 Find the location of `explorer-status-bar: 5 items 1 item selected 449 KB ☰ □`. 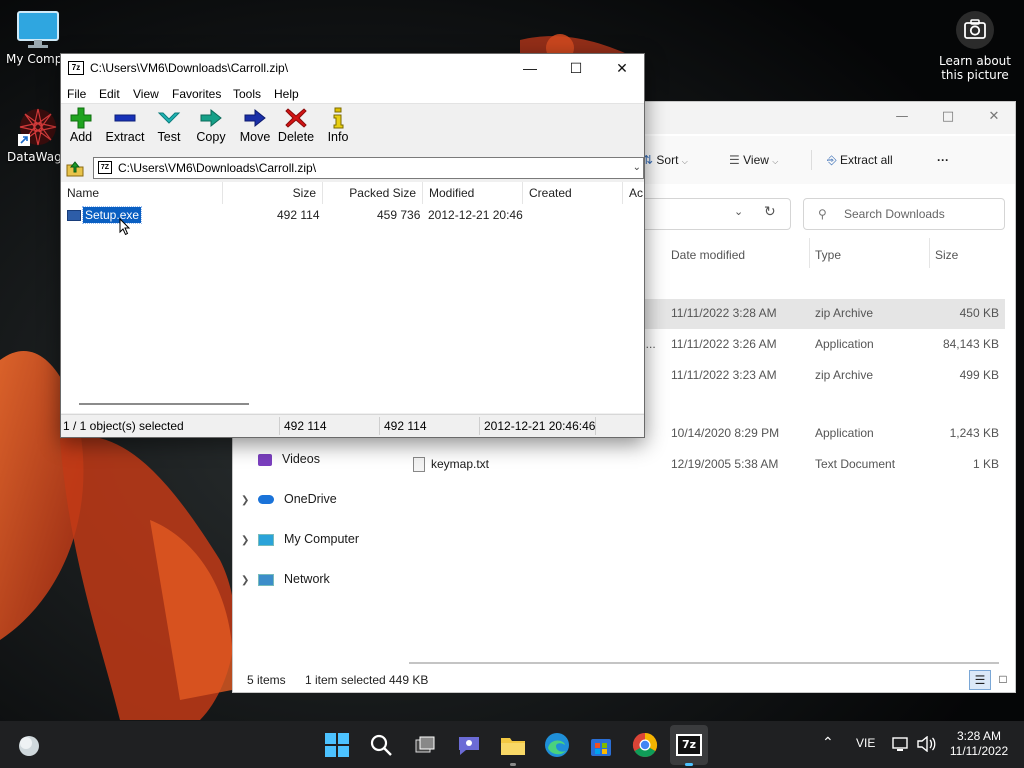

explorer-status-bar: 5 items 1 item selected 449 KB ☰ □ is located at coordinates (624, 681).